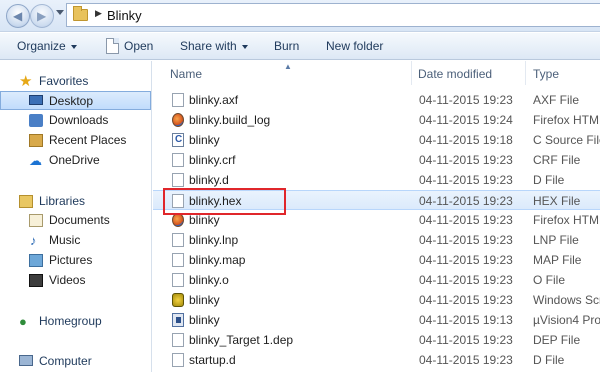 The image size is (600, 372). Describe the element at coordinates (36, 220) in the screenshot. I see `documents-icon` at that location.